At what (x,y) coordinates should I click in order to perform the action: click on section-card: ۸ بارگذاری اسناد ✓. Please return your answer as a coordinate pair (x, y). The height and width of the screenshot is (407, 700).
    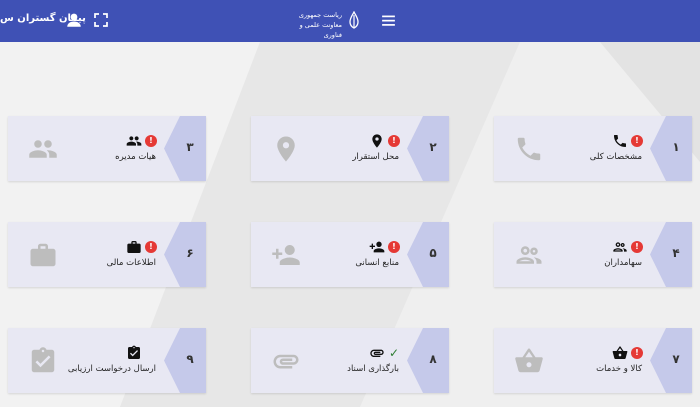
    Looking at the image, I should click on (350, 360).